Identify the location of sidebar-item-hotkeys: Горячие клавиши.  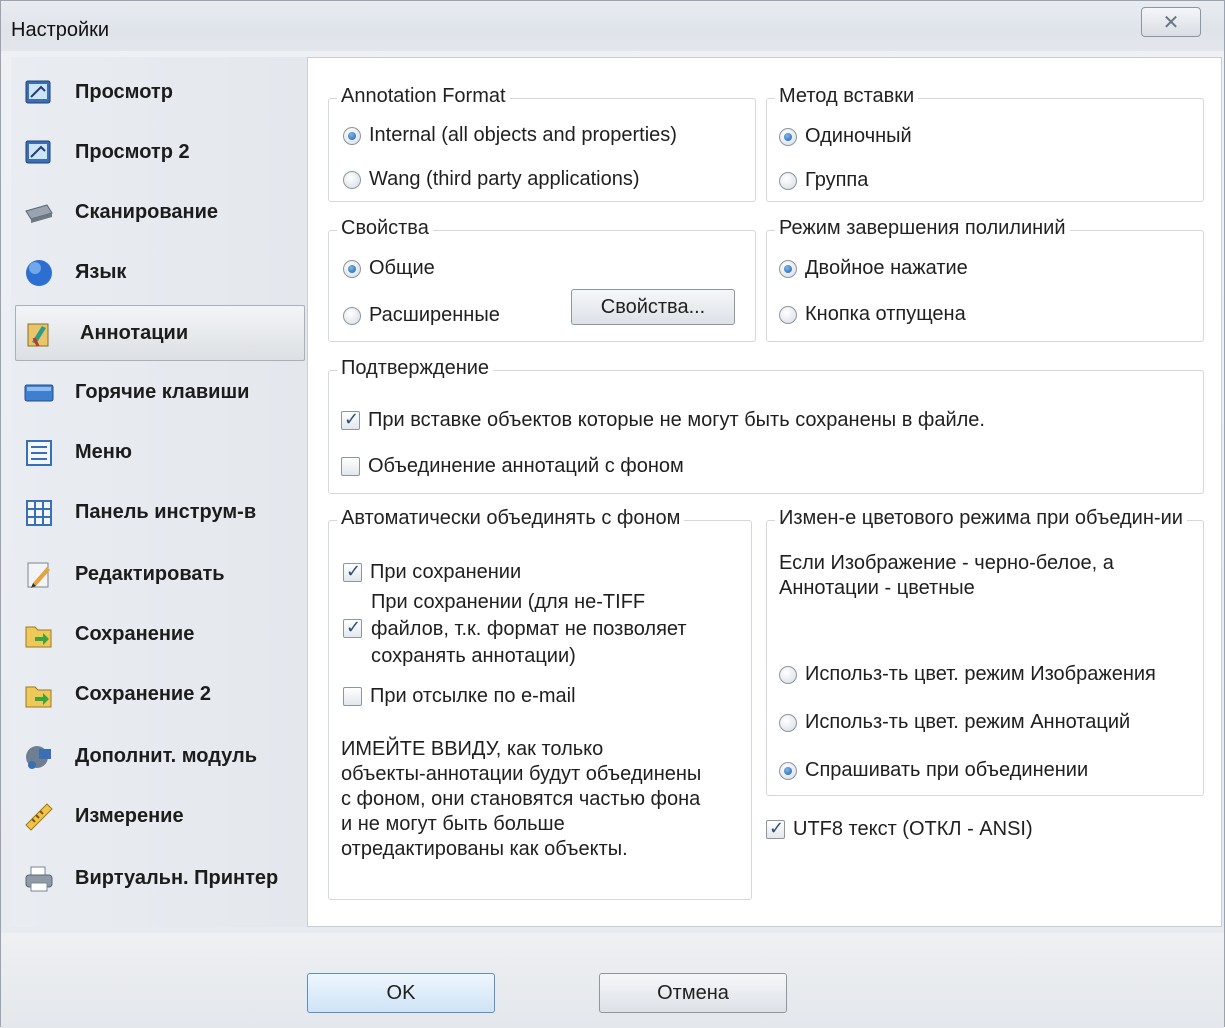
(160, 393).